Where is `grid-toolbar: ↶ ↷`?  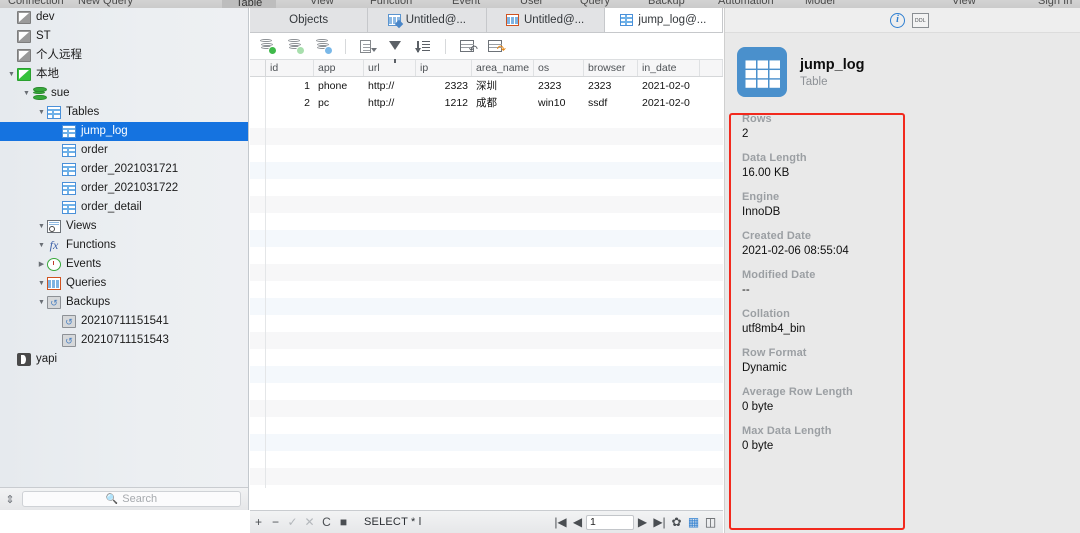
grid-toolbar: ↶ ↷ is located at coordinates (486, 48).